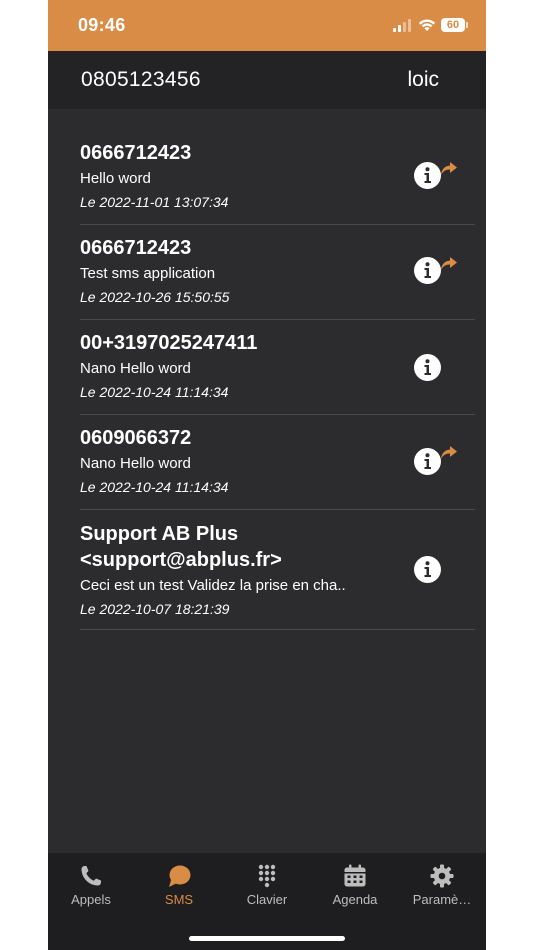  I want to click on line-number: 0805123456, so click(141, 79).